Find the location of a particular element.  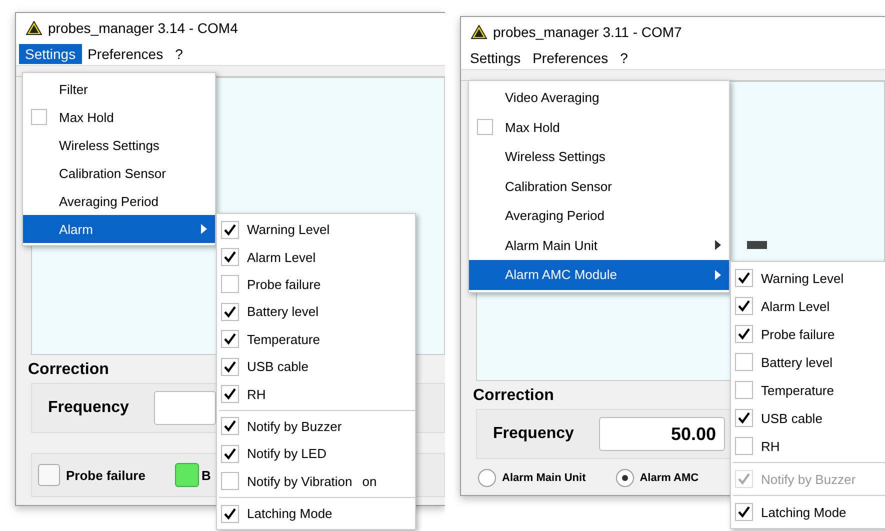

checkbox-label: Probe failure is located at coordinates (106, 475).